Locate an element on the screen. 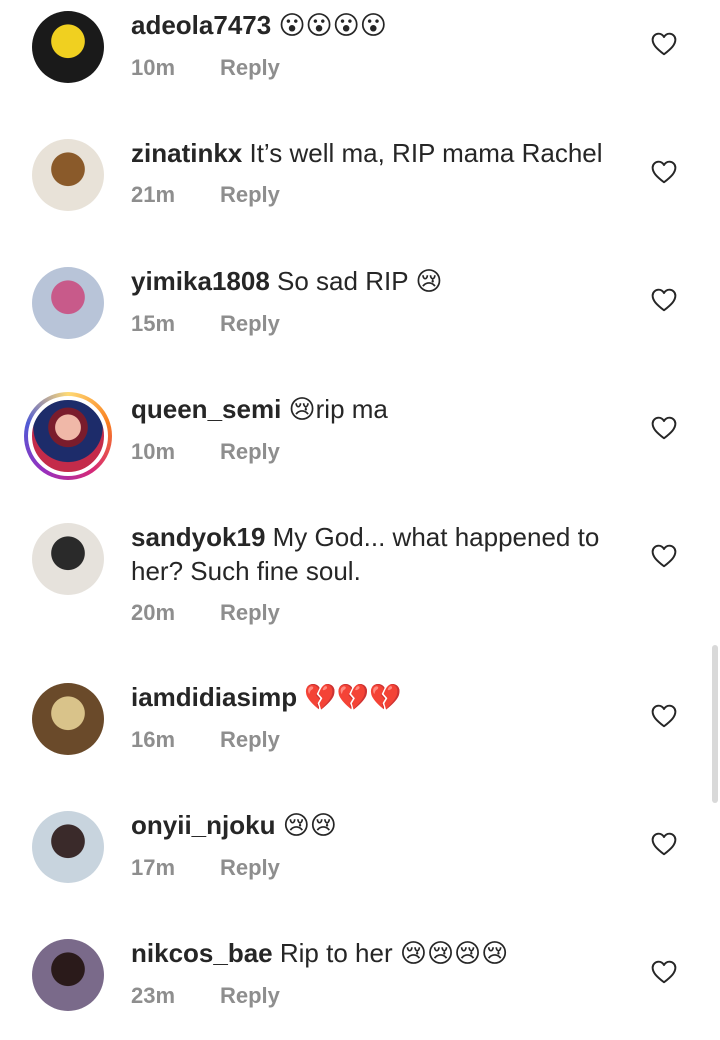  comment-text-line: adeola7473 😮😮😮😮 is located at coordinates (381, 25).